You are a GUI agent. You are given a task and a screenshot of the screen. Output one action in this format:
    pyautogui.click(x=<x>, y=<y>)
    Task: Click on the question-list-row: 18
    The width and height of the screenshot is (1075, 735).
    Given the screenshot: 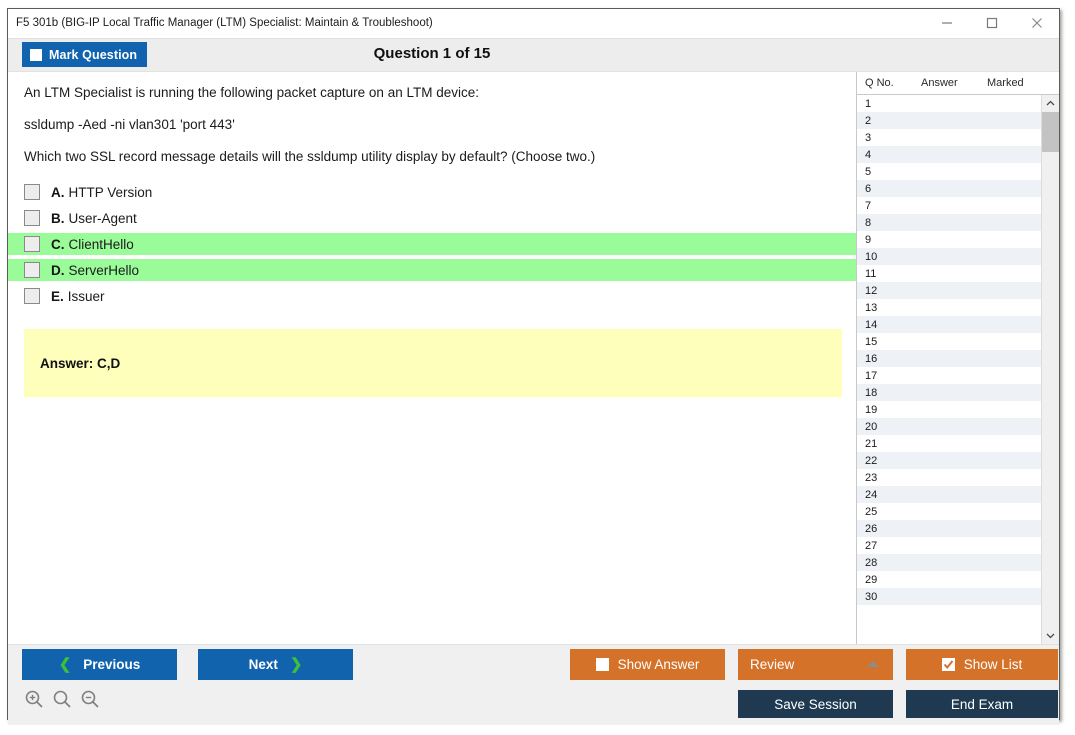 What is the action you would take?
    pyautogui.click(x=949, y=392)
    